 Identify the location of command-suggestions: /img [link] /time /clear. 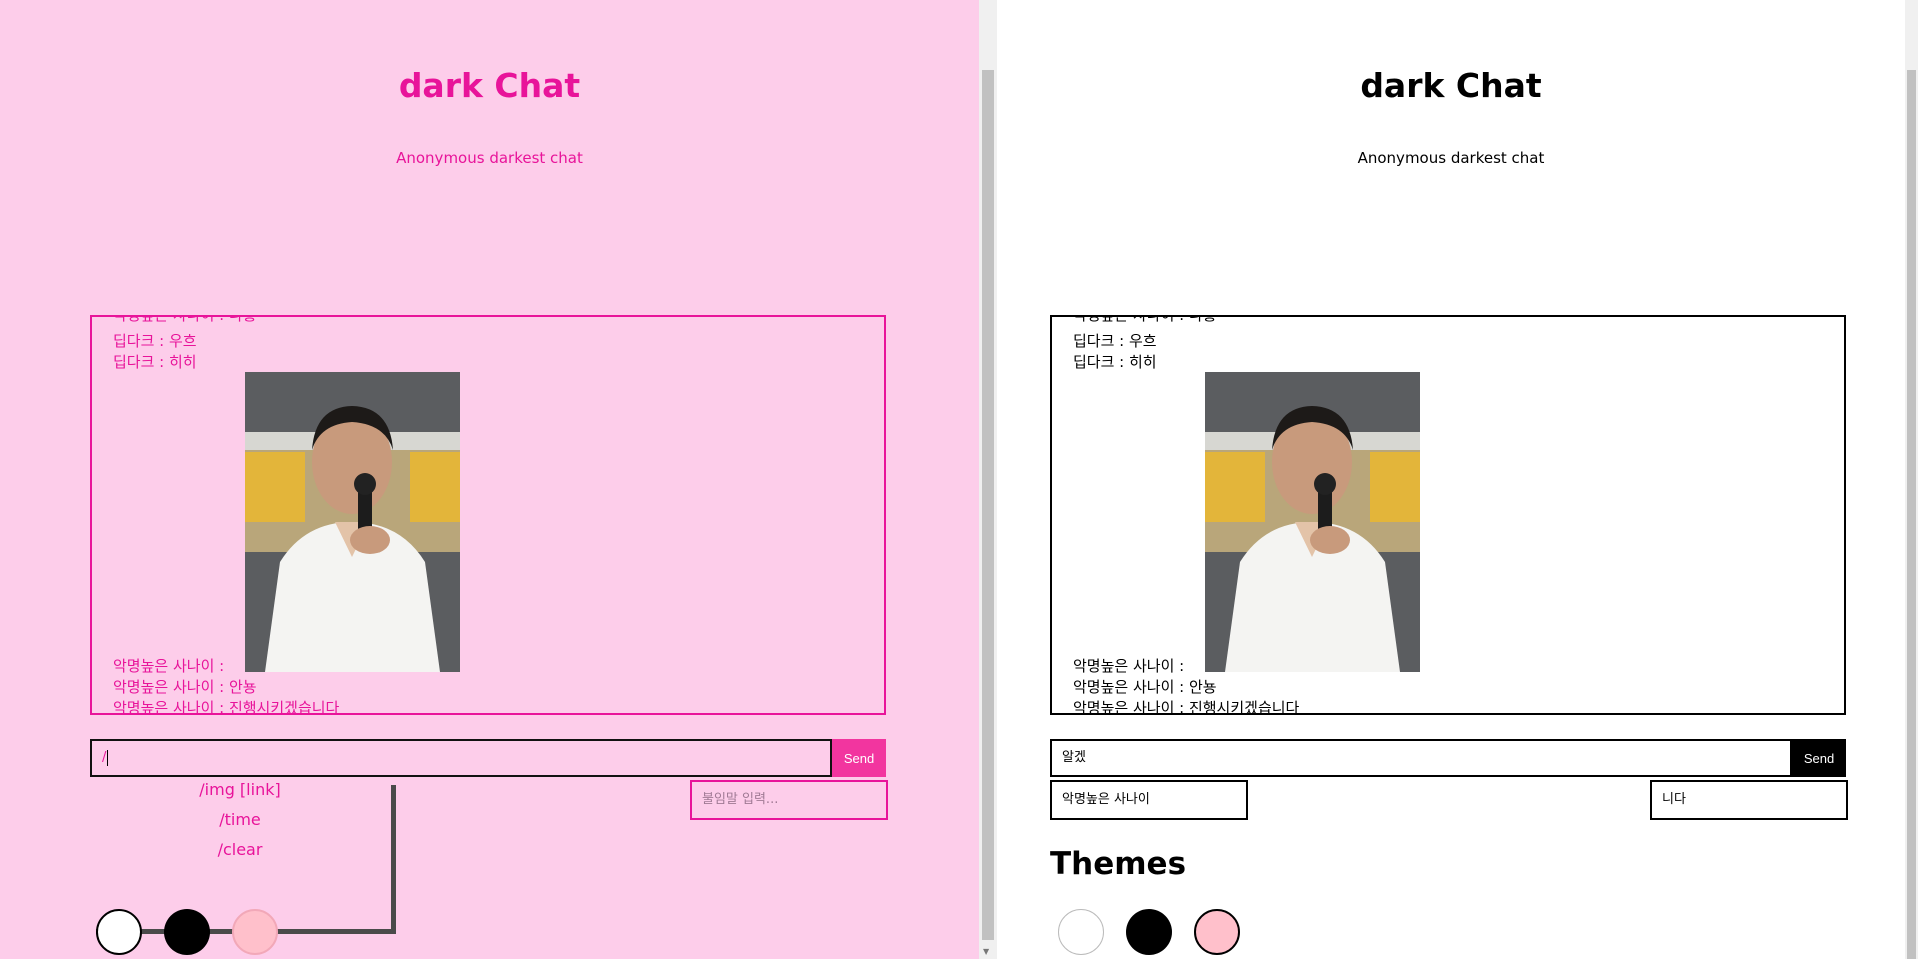
(240, 853).